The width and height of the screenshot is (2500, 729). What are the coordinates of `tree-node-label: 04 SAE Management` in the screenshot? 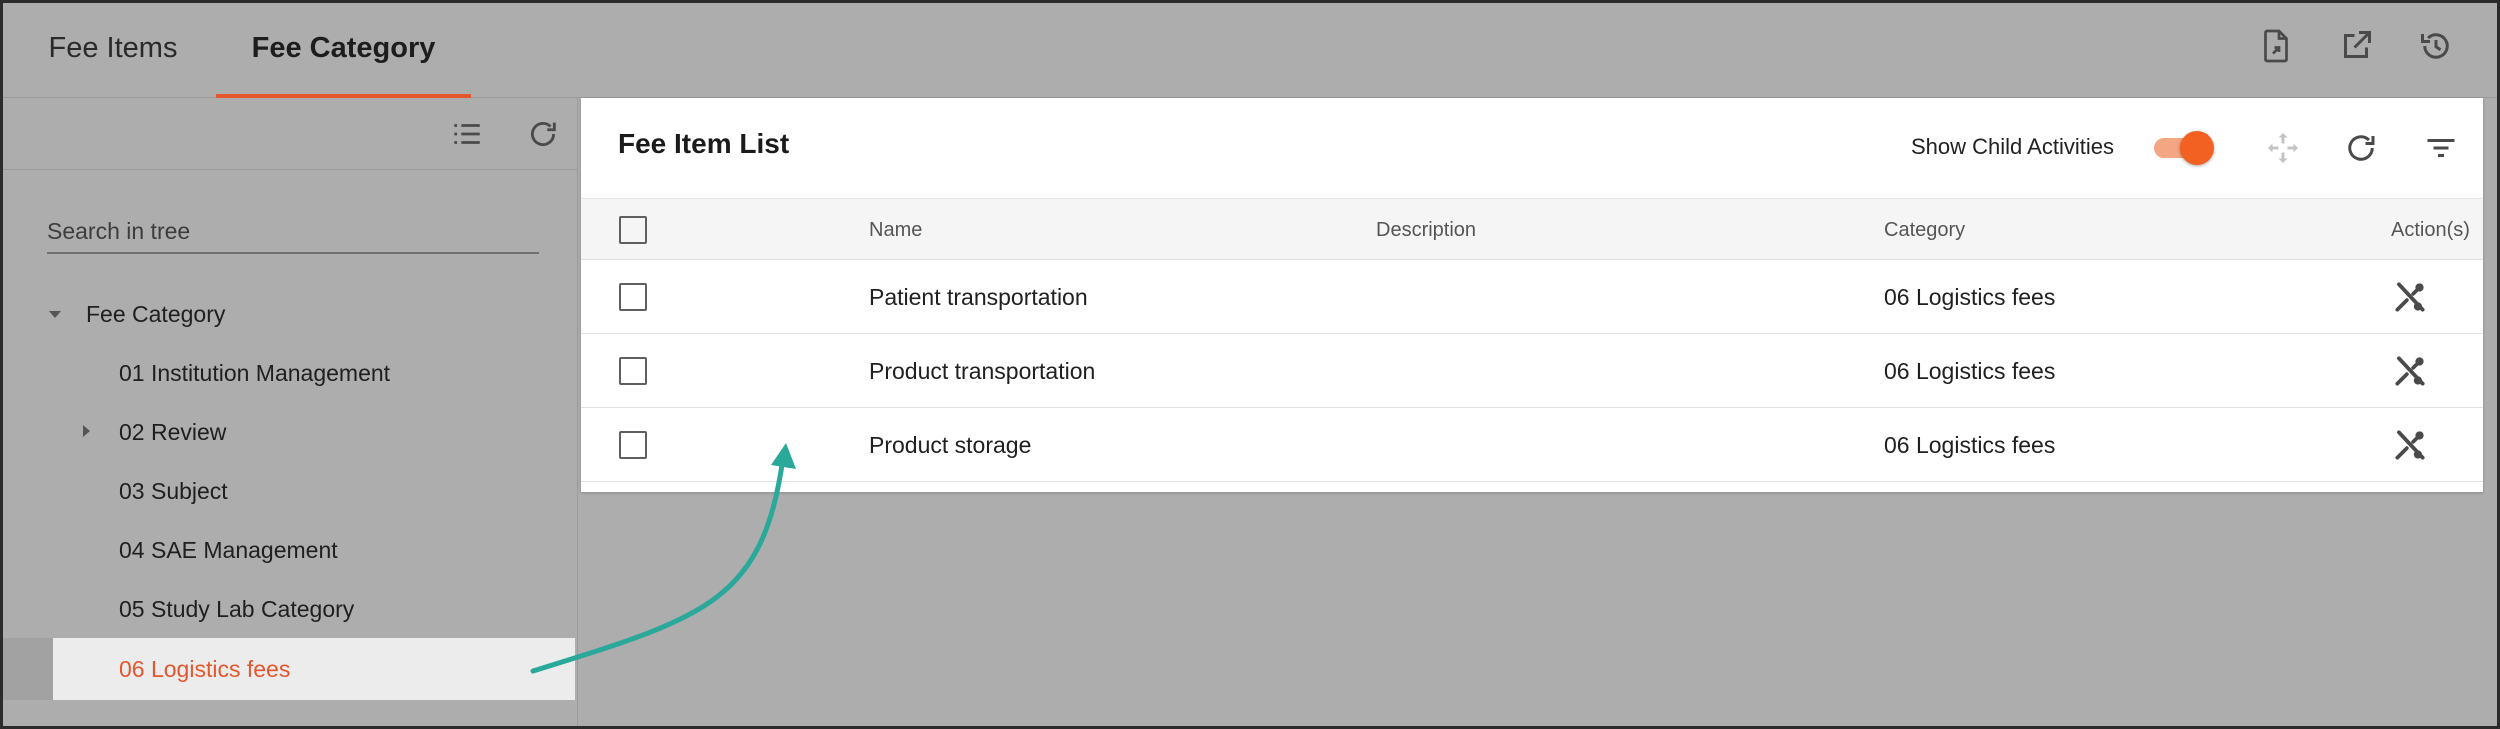 It's located at (228, 550).